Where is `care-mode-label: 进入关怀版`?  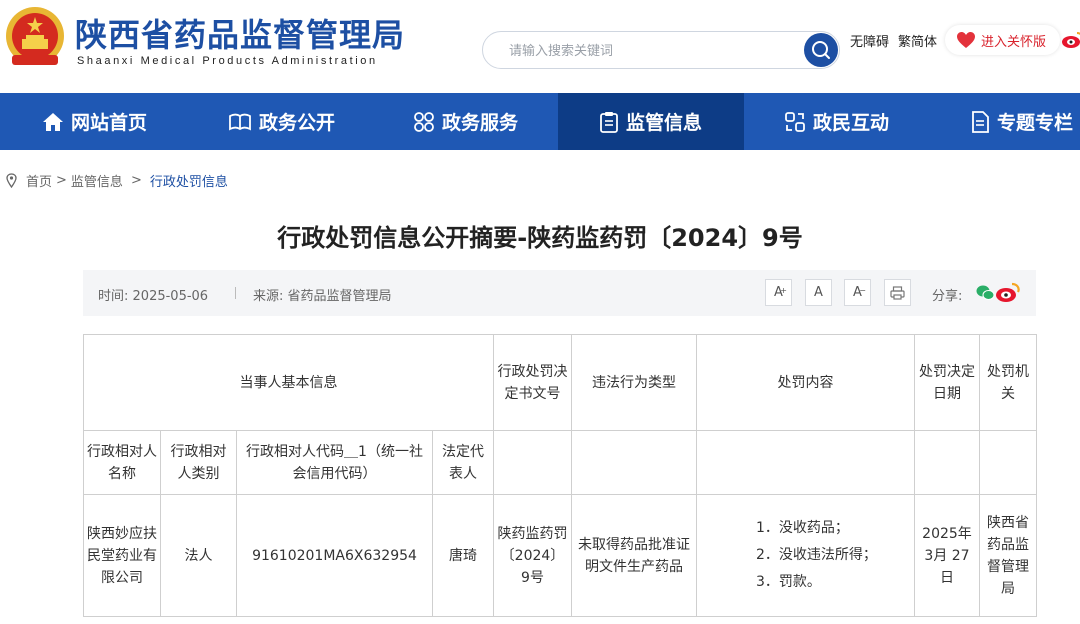 care-mode-label: 进入关怀版 is located at coordinates (1014, 42).